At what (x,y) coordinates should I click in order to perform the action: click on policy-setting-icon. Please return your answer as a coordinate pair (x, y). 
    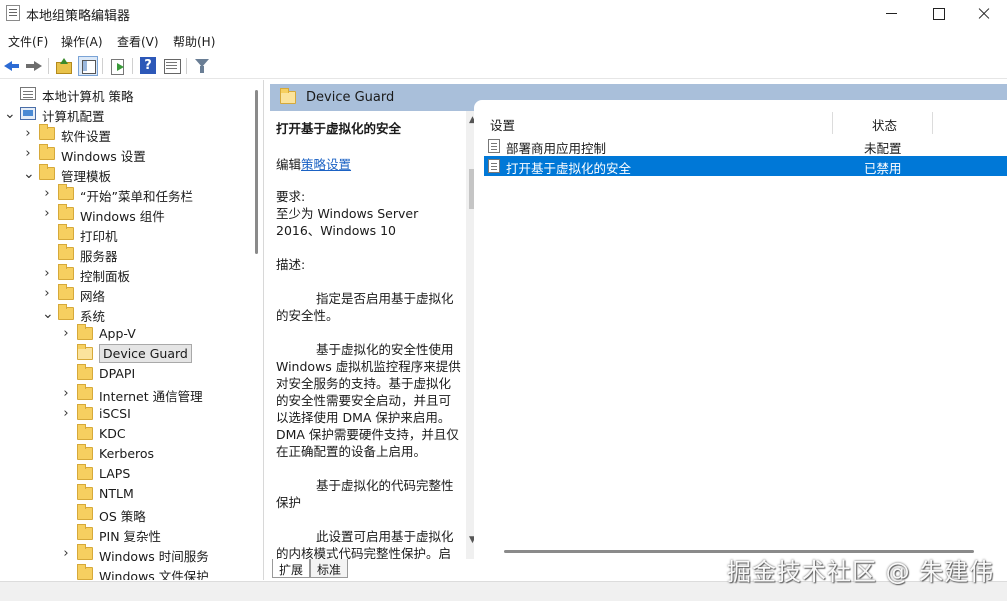
    Looking at the image, I should click on (494, 146).